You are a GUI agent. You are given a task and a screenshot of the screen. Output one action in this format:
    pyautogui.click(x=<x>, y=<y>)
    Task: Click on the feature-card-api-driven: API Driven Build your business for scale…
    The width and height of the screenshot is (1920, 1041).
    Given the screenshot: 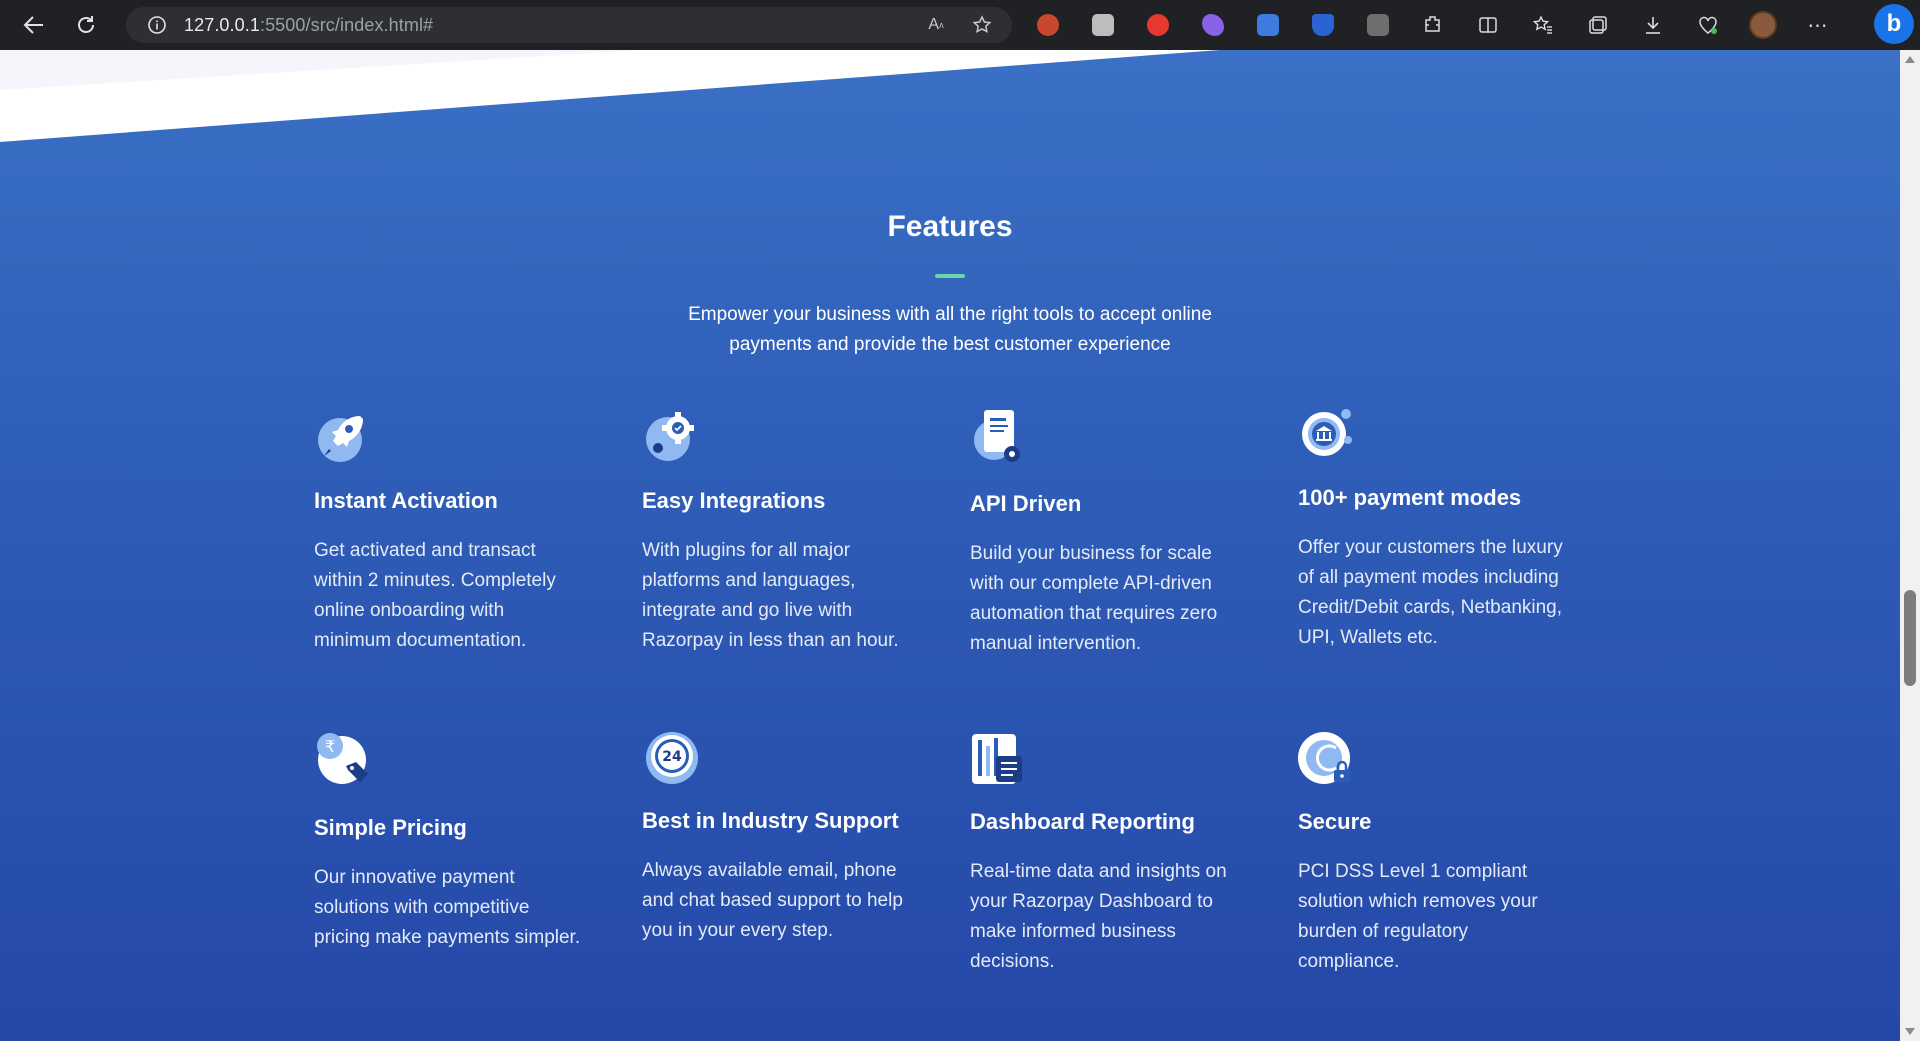 What is the action you would take?
    pyautogui.click(x=1105, y=532)
    